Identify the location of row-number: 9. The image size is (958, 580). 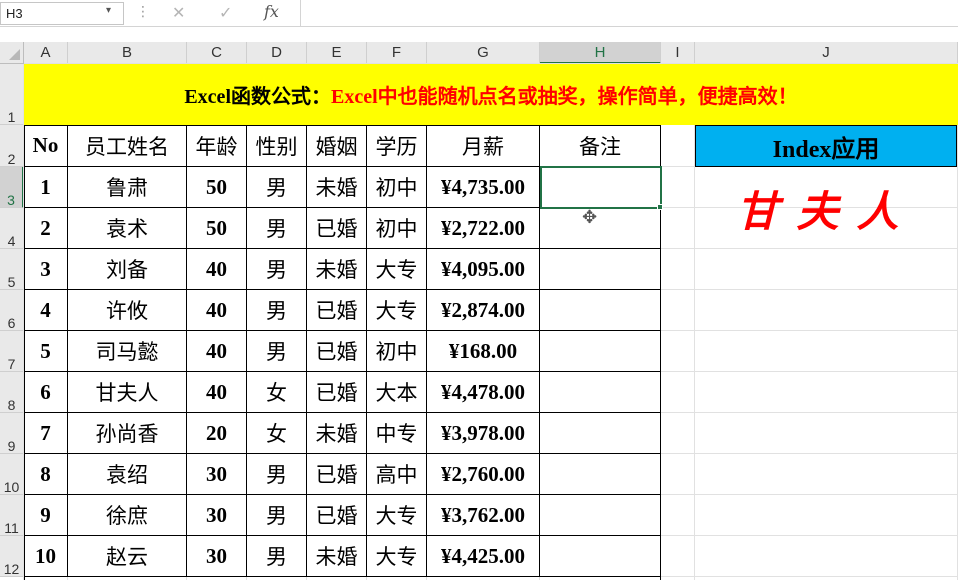
(11, 446).